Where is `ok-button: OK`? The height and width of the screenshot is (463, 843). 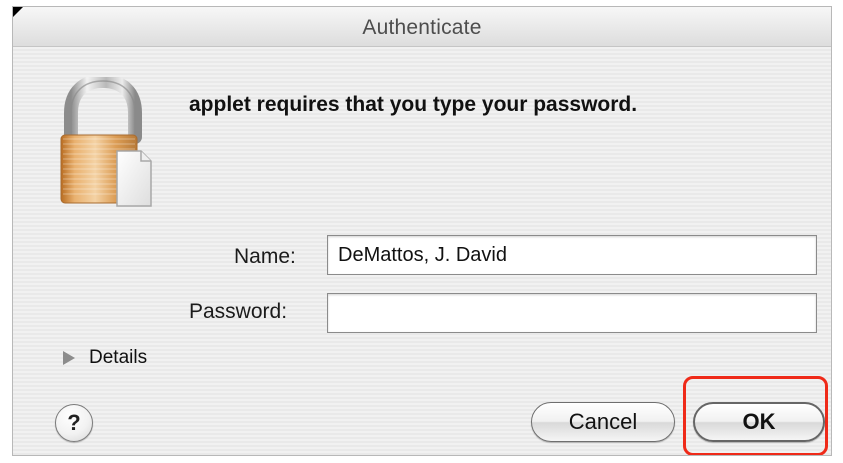 ok-button: OK is located at coordinates (759, 422).